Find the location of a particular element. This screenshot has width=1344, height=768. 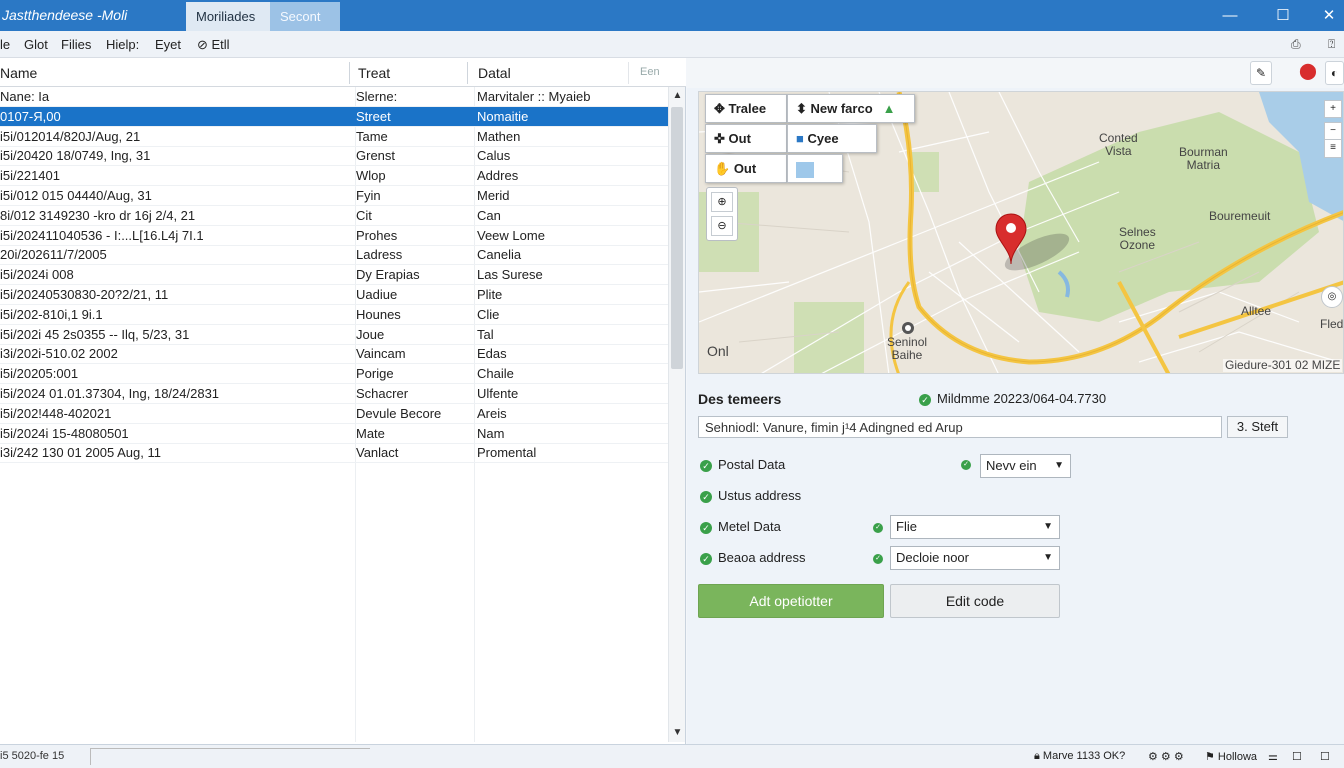

menu-item-filies: Filies is located at coordinates (76, 44).